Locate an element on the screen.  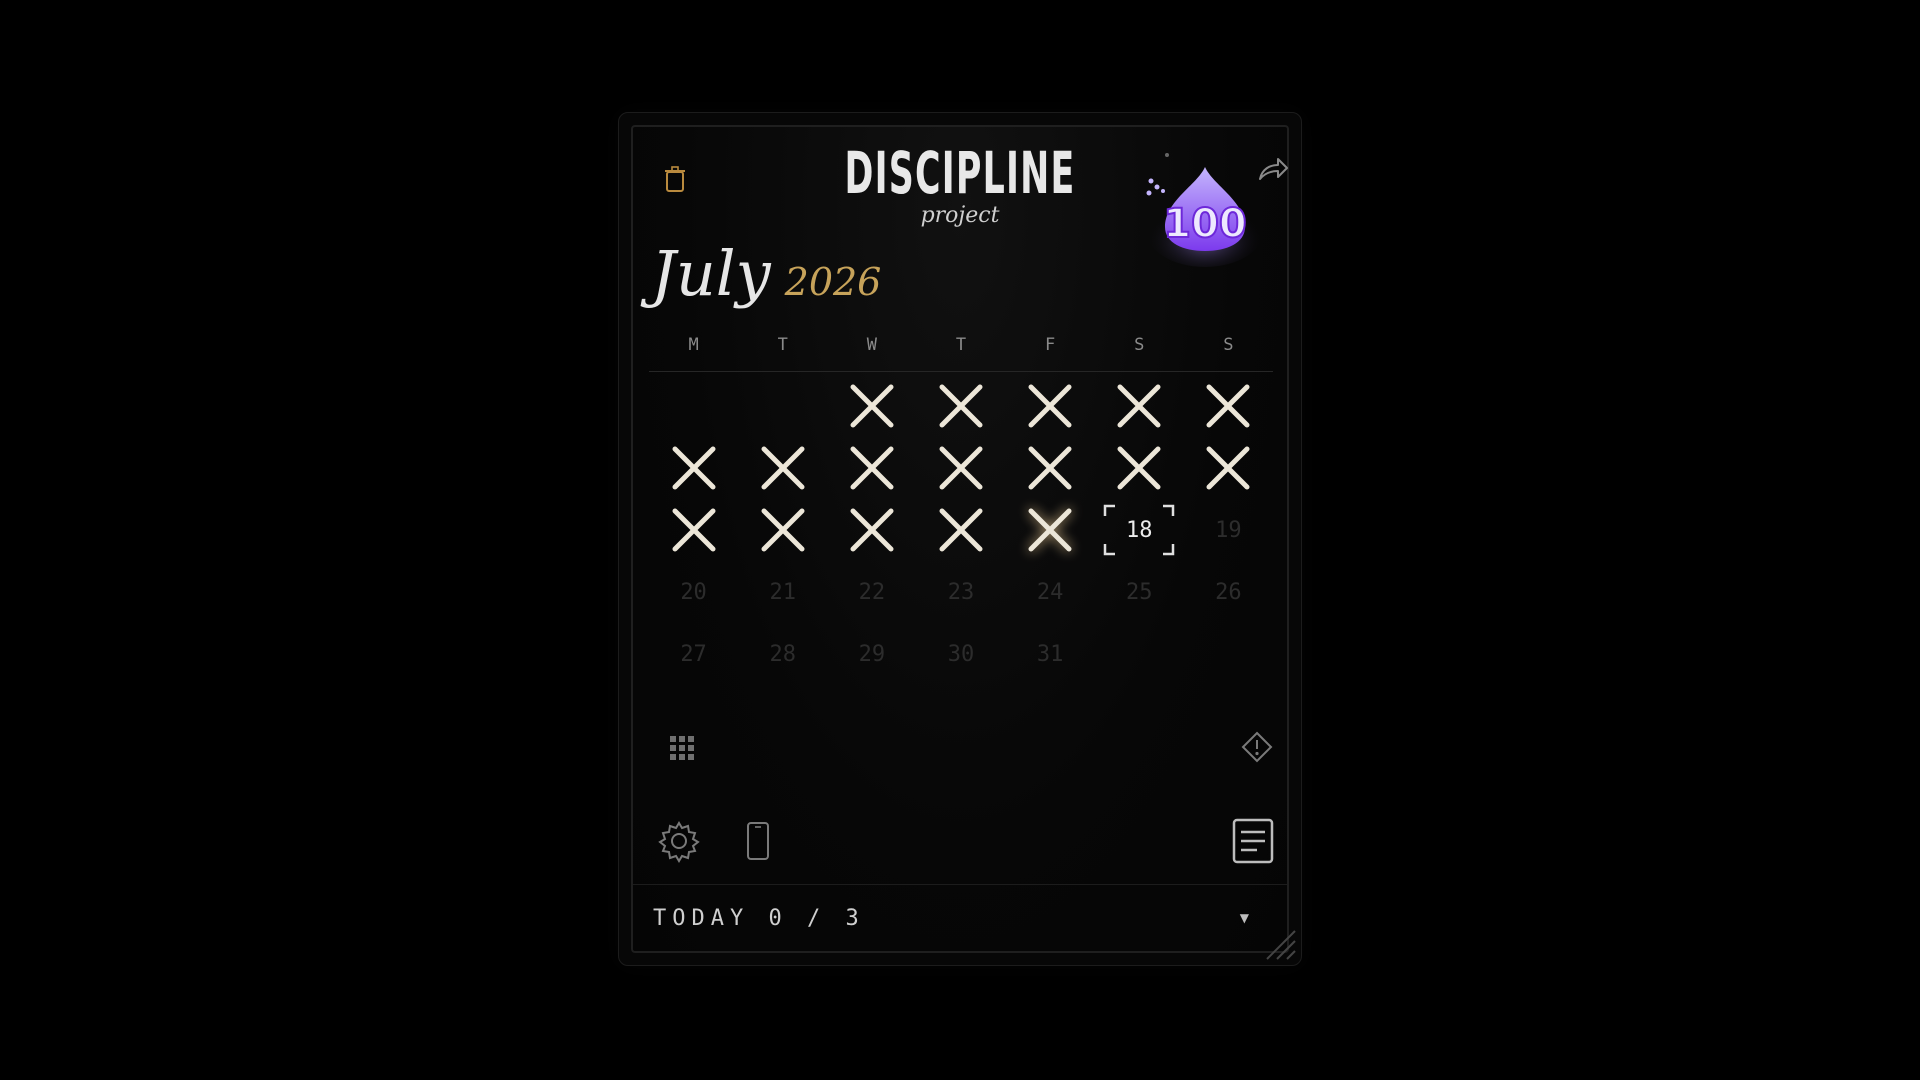
calendar-day-future: 25 is located at coordinates (1139, 592).